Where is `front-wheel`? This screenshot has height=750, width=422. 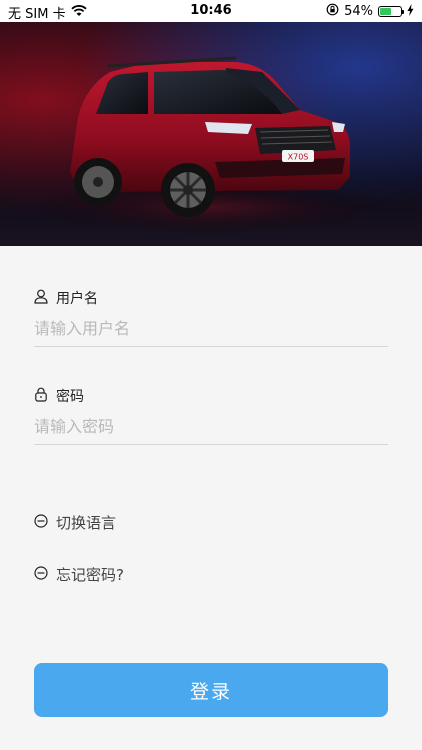
front-wheel is located at coordinates (188, 190).